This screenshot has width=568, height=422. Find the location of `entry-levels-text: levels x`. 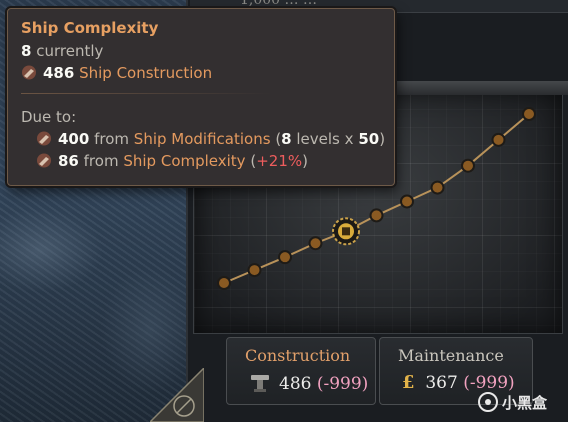

entry-levels-text: levels x is located at coordinates (325, 139).